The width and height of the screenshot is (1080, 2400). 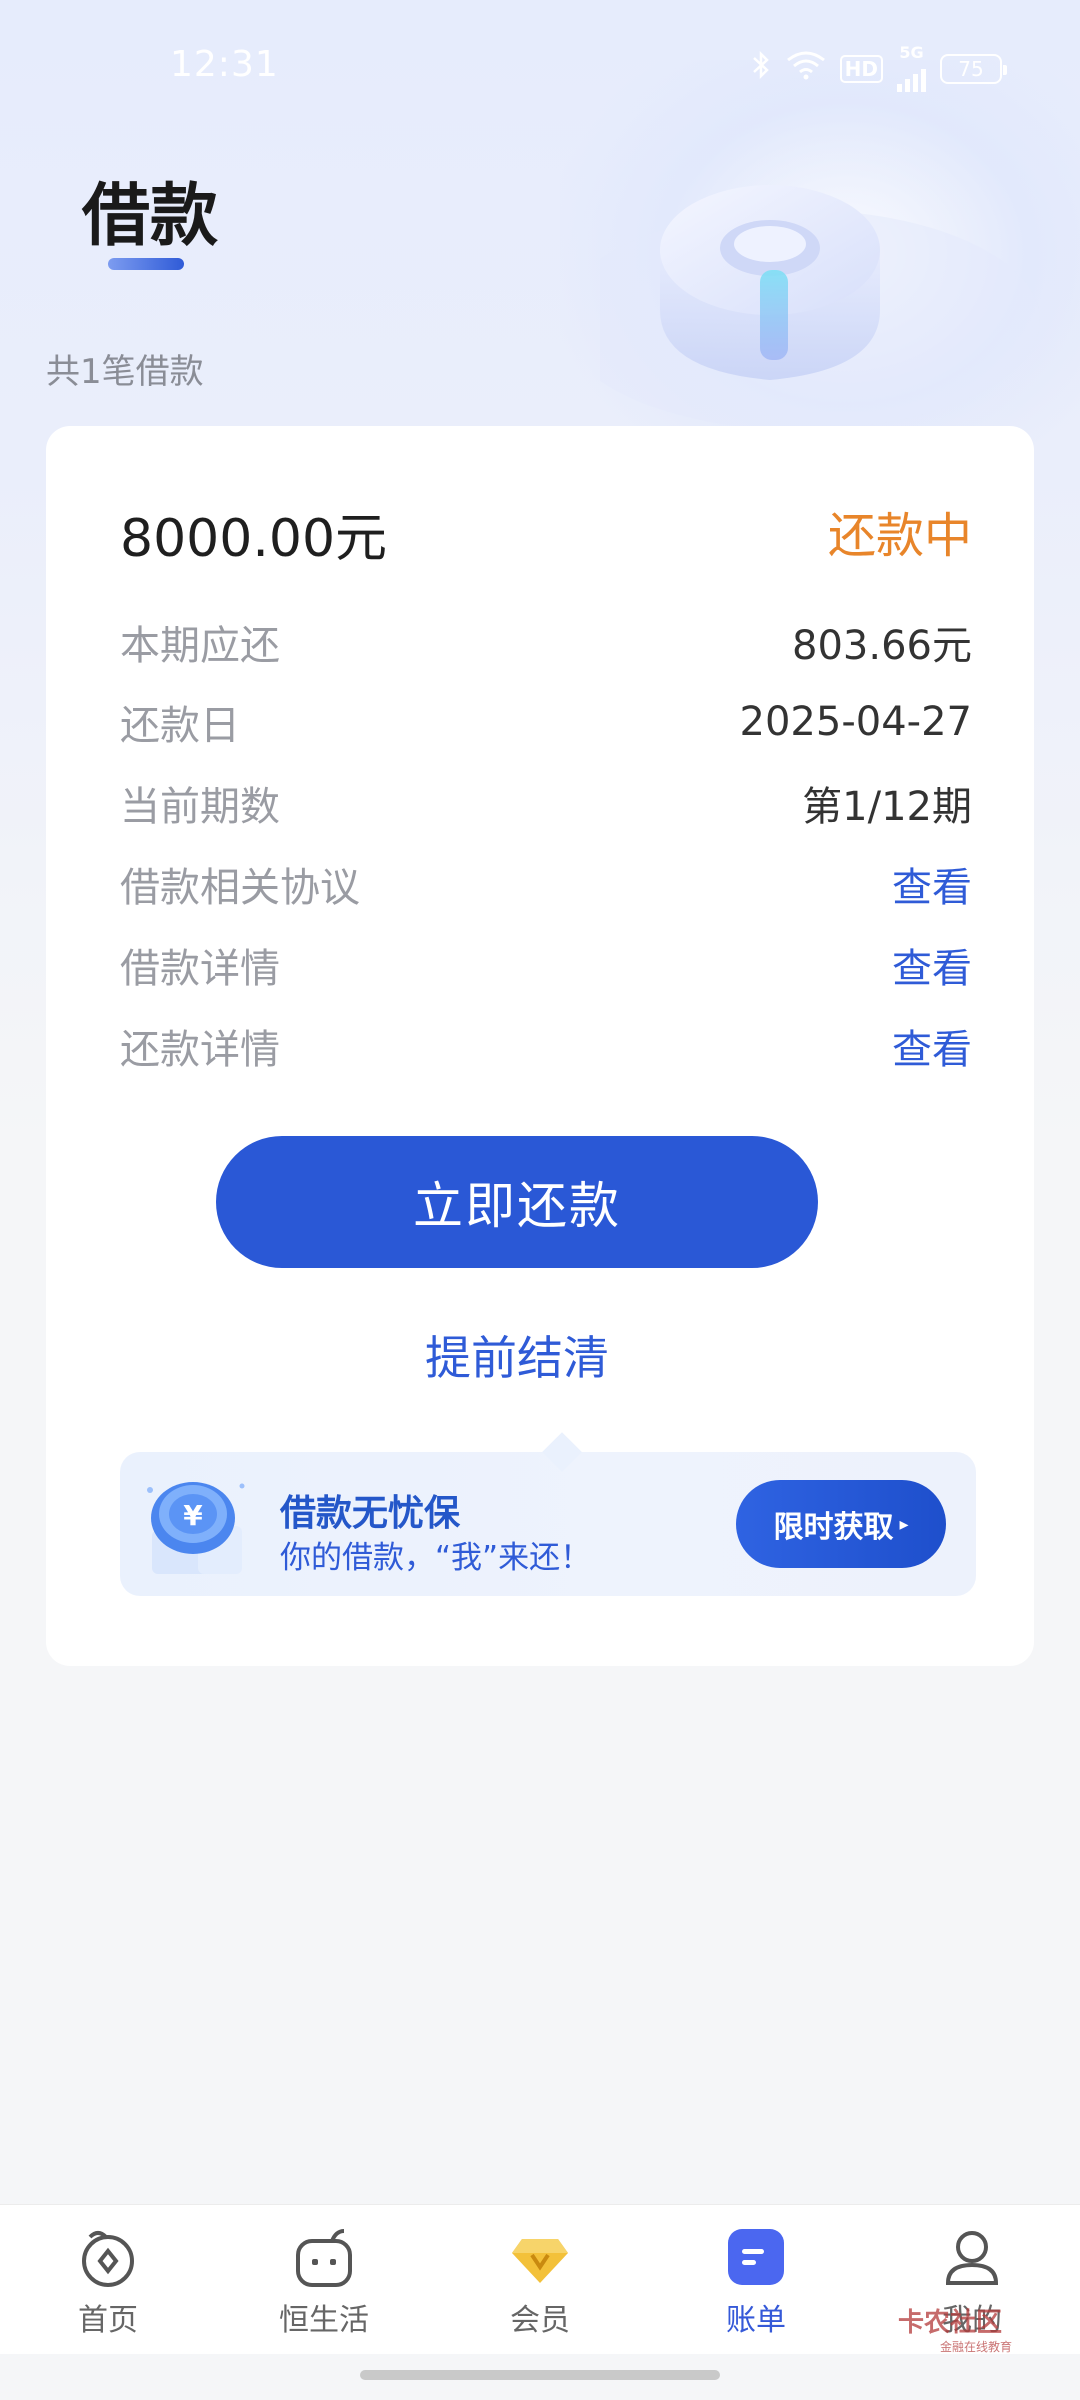 What do you see at coordinates (540, 2261) in the screenshot?
I see `member-diamond-icon` at bounding box center [540, 2261].